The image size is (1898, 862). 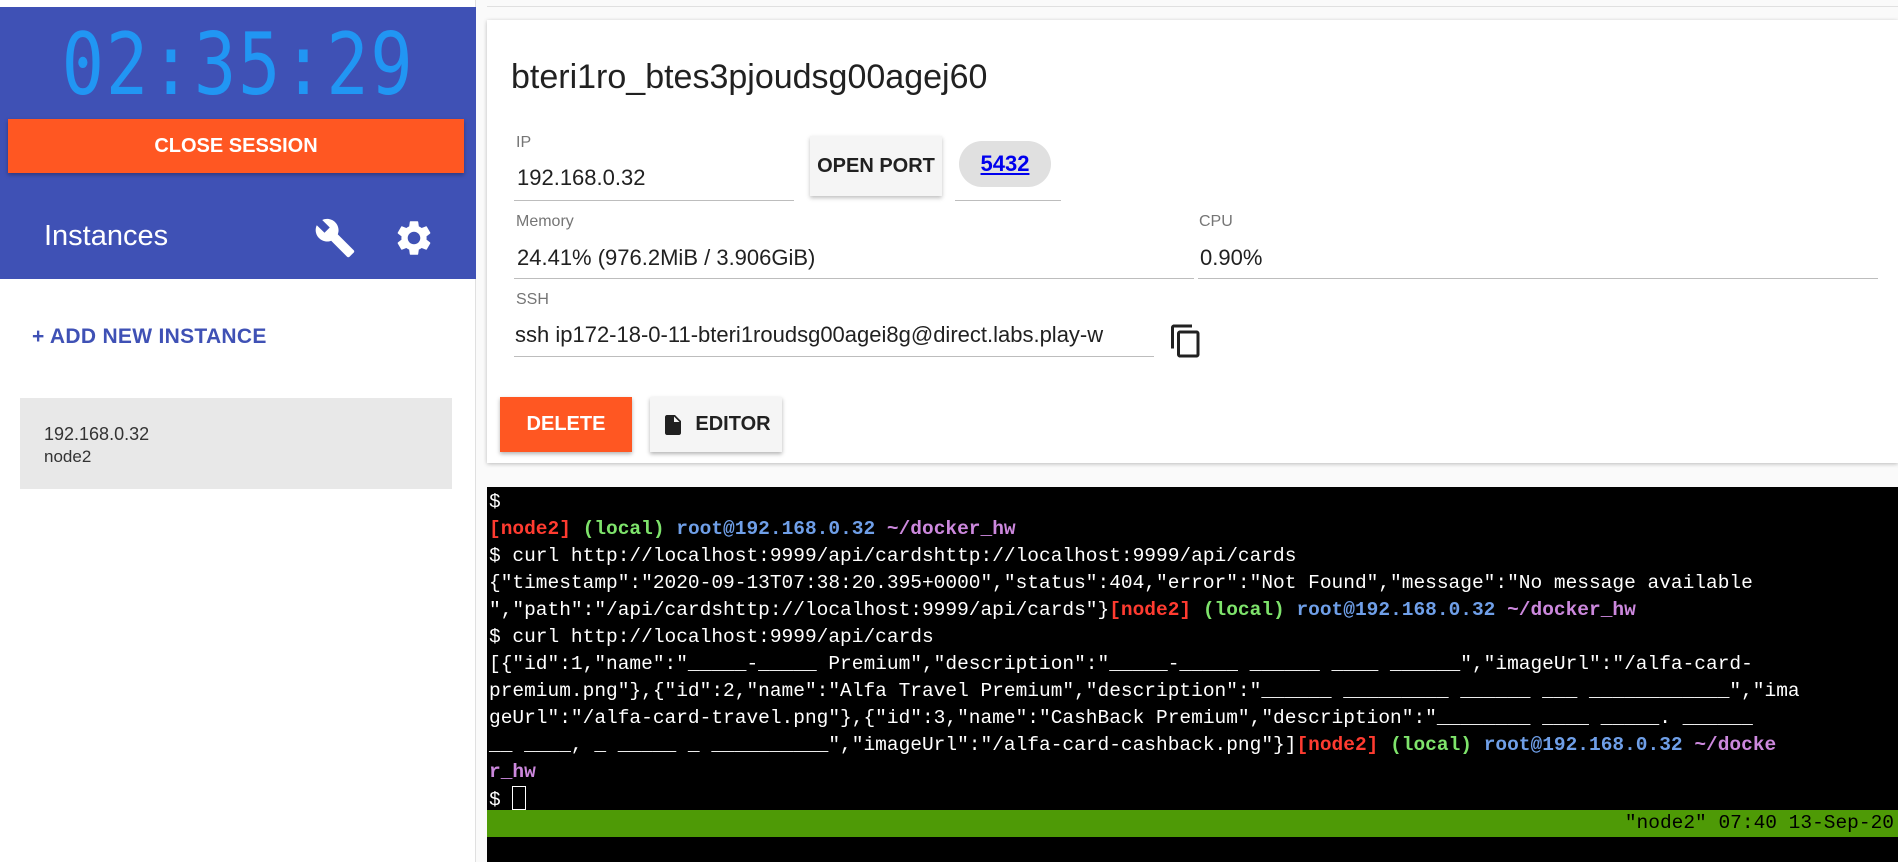 What do you see at coordinates (68, 456) in the screenshot?
I see `instance-name: node2` at bounding box center [68, 456].